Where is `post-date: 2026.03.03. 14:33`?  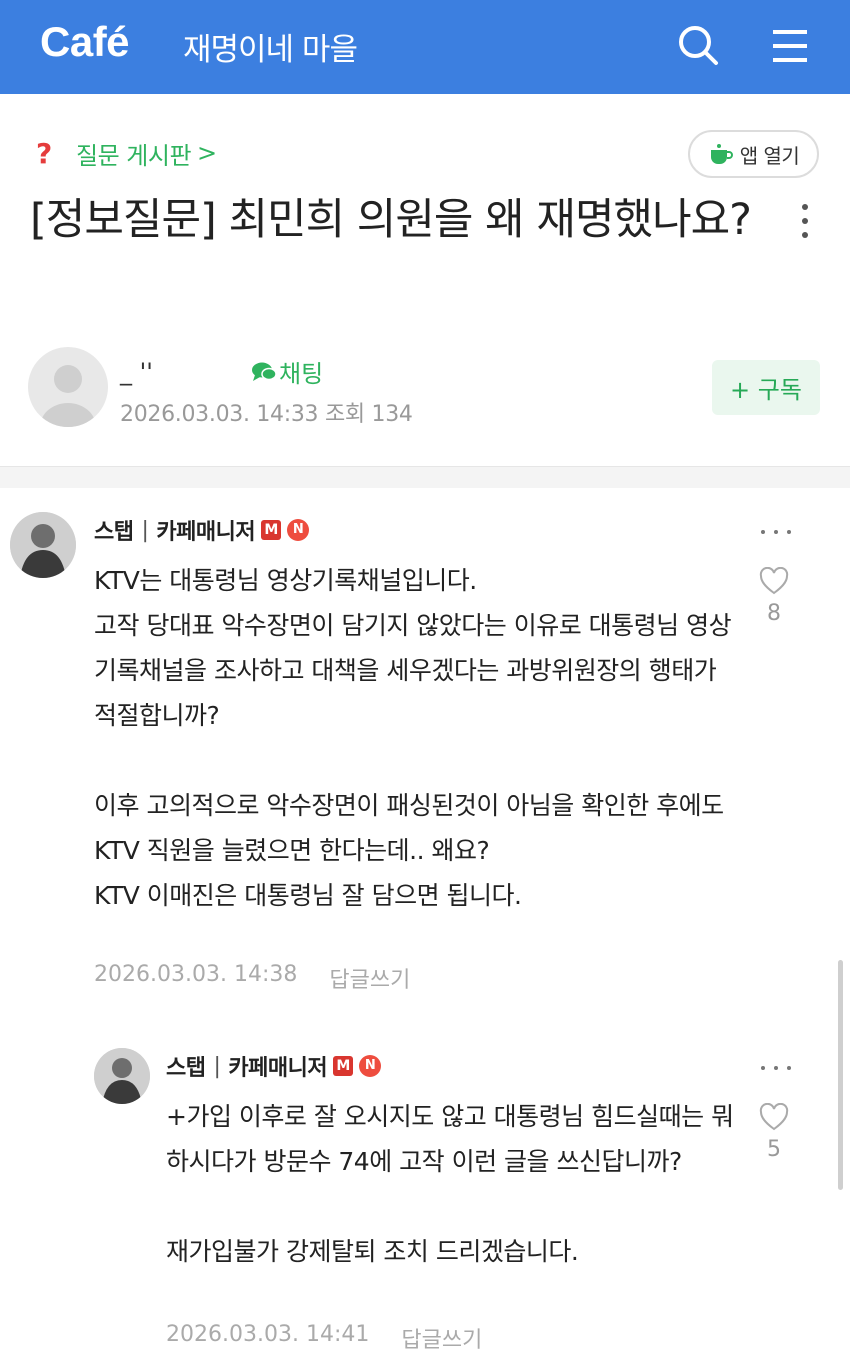 post-date: 2026.03.03. 14:33 is located at coordinates (219, 414).